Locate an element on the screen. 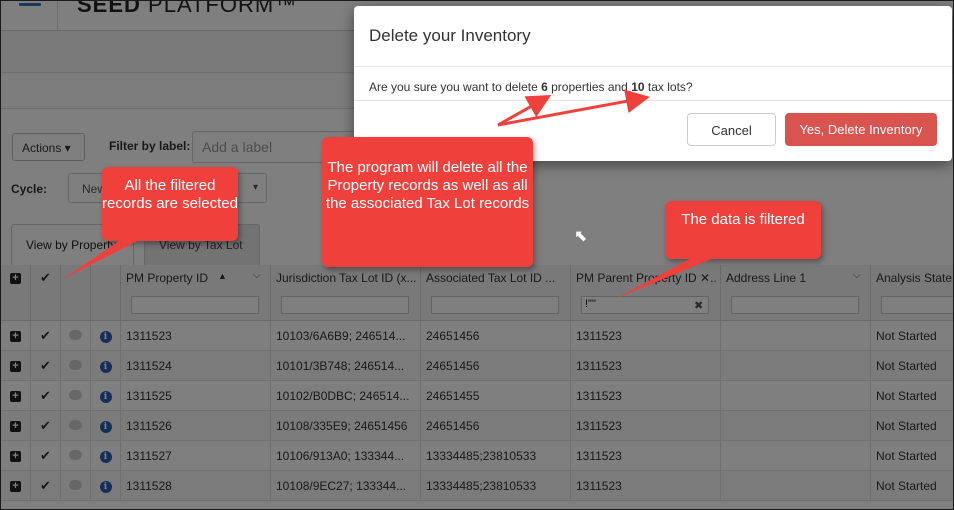 The image size is (954, 510). cancel-button: Cancel is located at coordinates (731, 129).